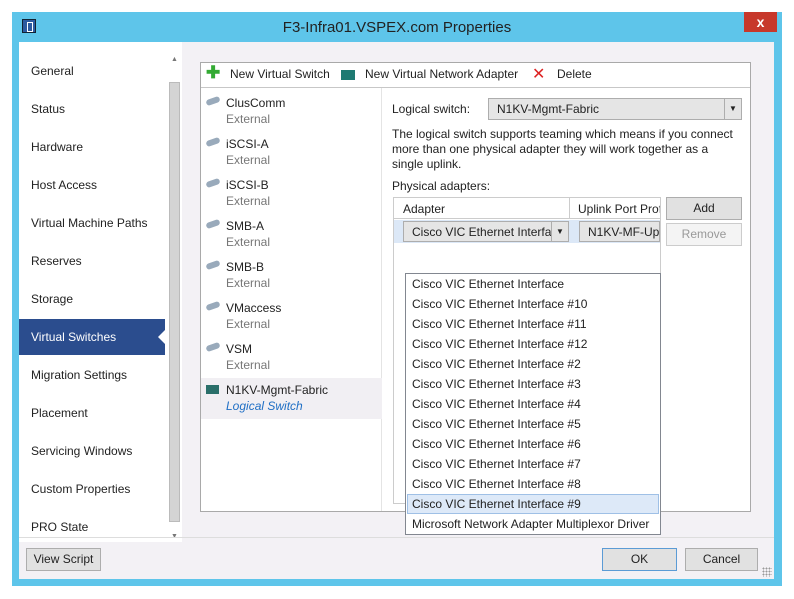 The height and width of the screenshot is (599, 794). Describe the element at coordinates (441, 186) in the screenshot. I see `physical-adapters-label: Physical adapters:` at that location.